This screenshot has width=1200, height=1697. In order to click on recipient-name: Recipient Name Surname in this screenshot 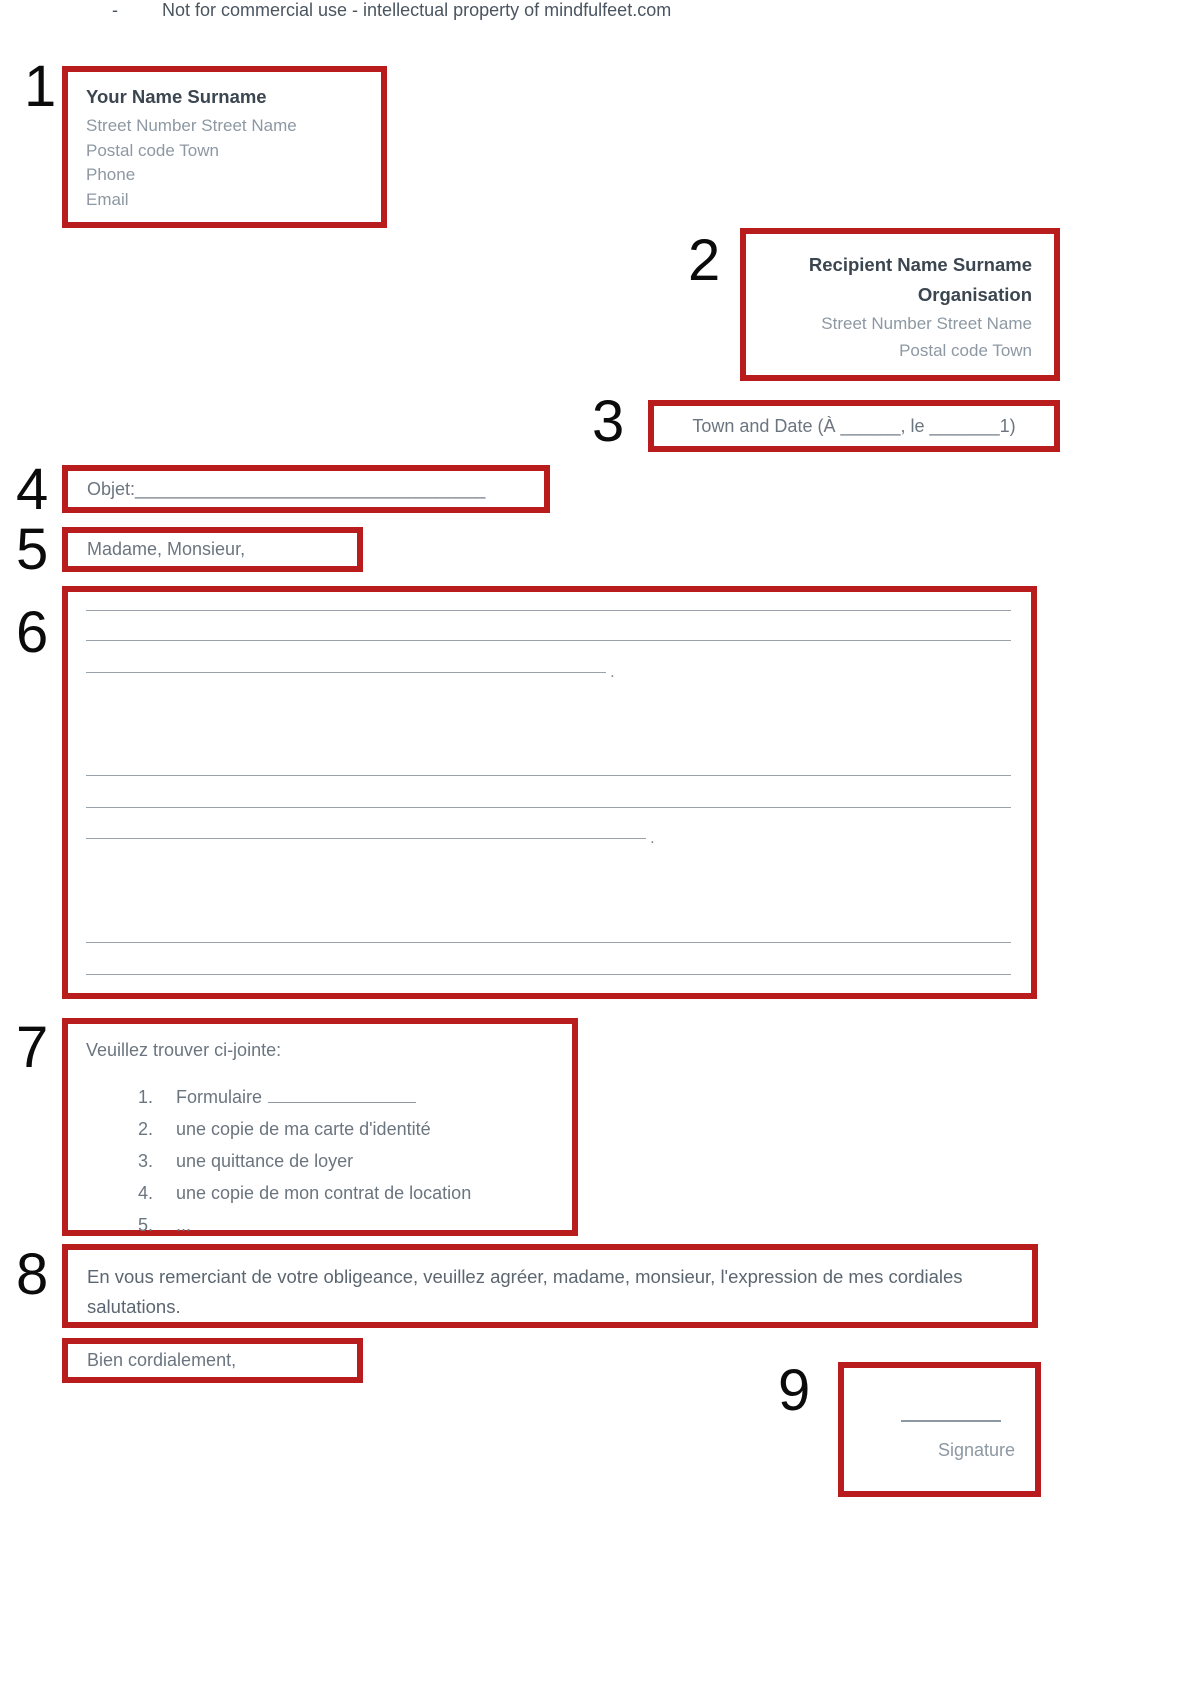, I will do `click(920, 264)`.